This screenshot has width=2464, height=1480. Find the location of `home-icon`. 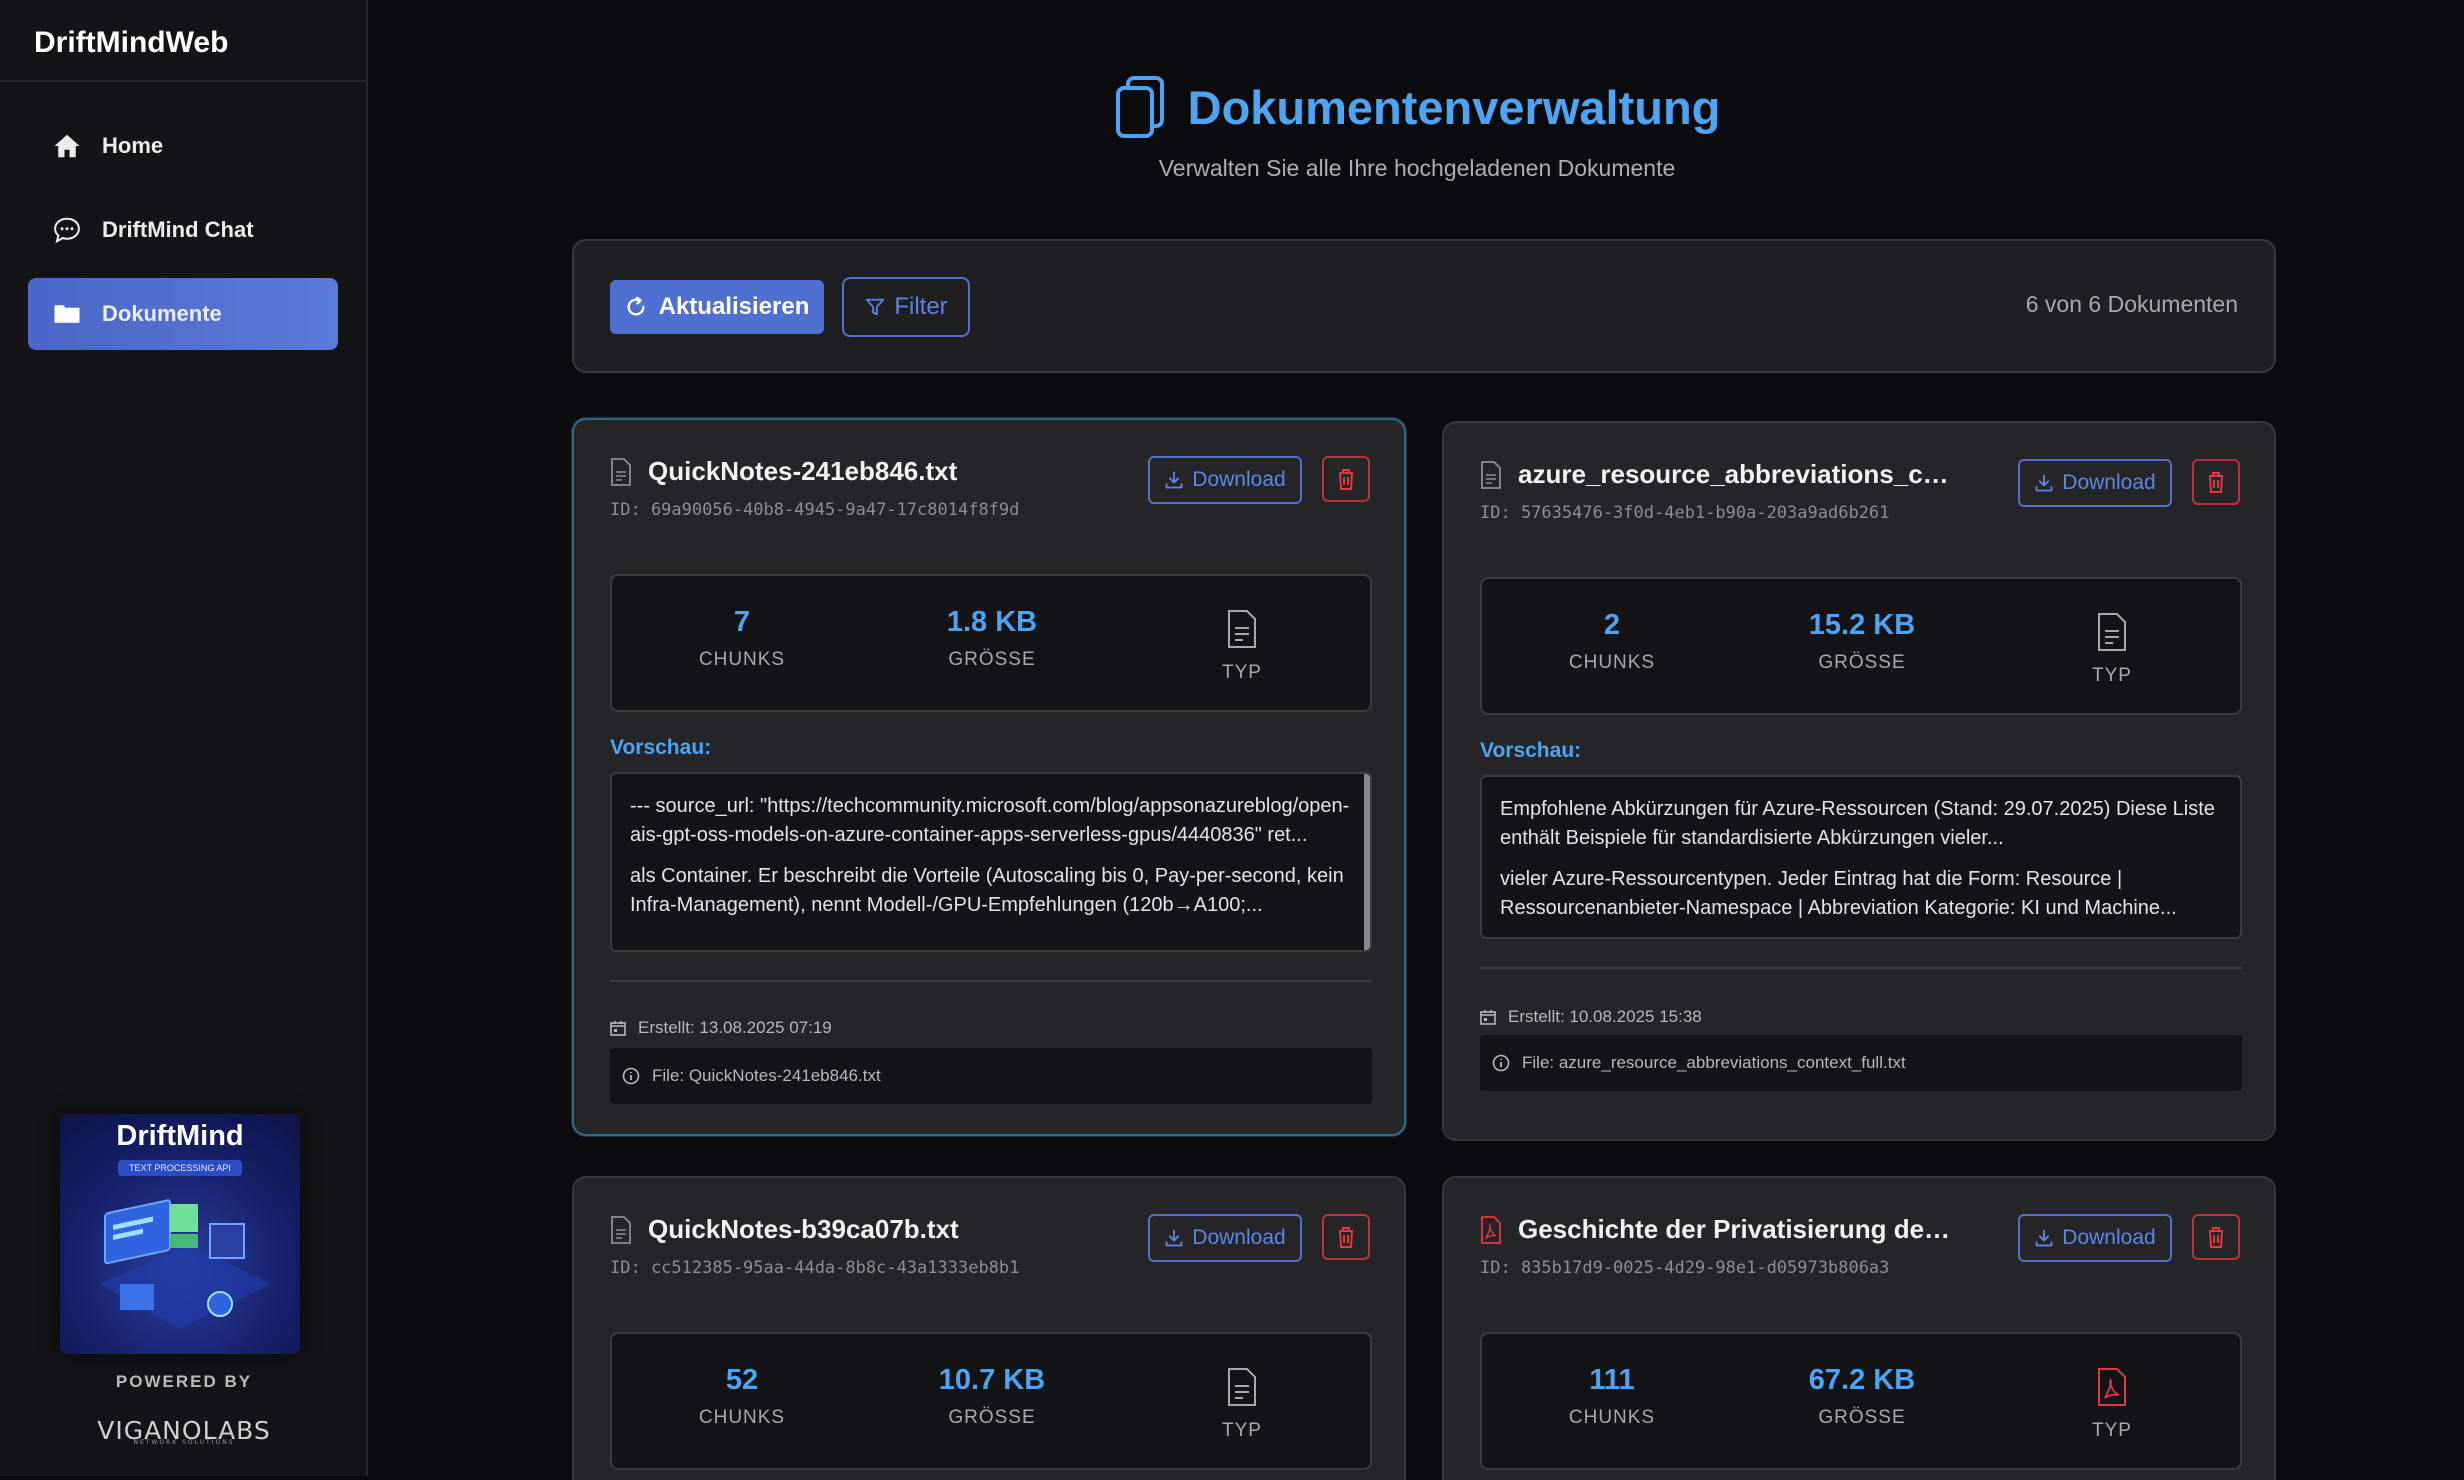

home-icon is located at coordinates (67, 146).